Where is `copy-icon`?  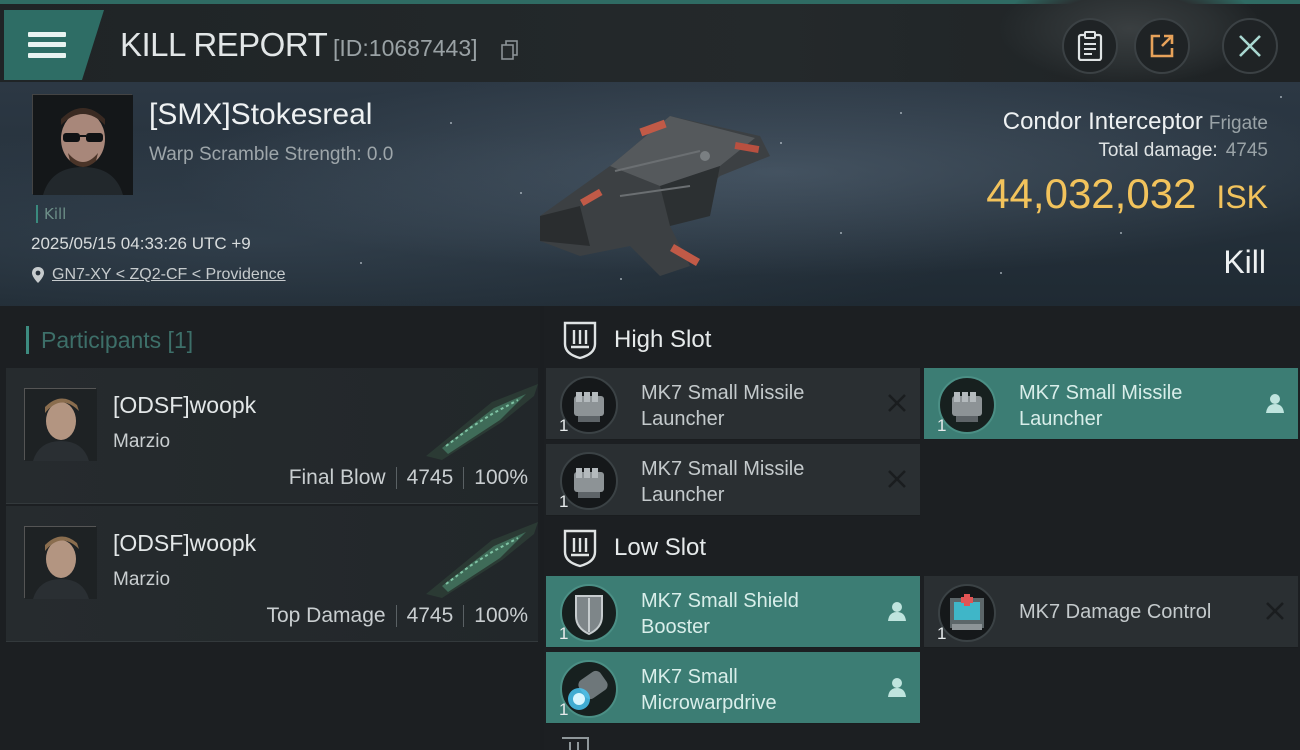 copy-icon is located at coordinates (510, 50).